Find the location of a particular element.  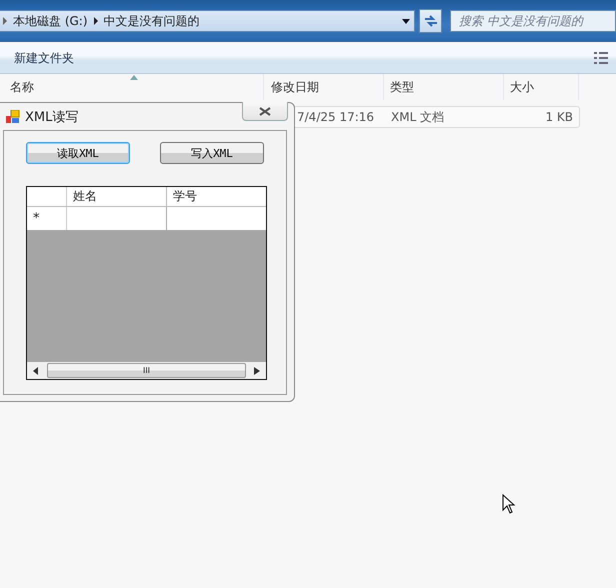

dropdown-arrow-icon is located at coordinates (406, 21).